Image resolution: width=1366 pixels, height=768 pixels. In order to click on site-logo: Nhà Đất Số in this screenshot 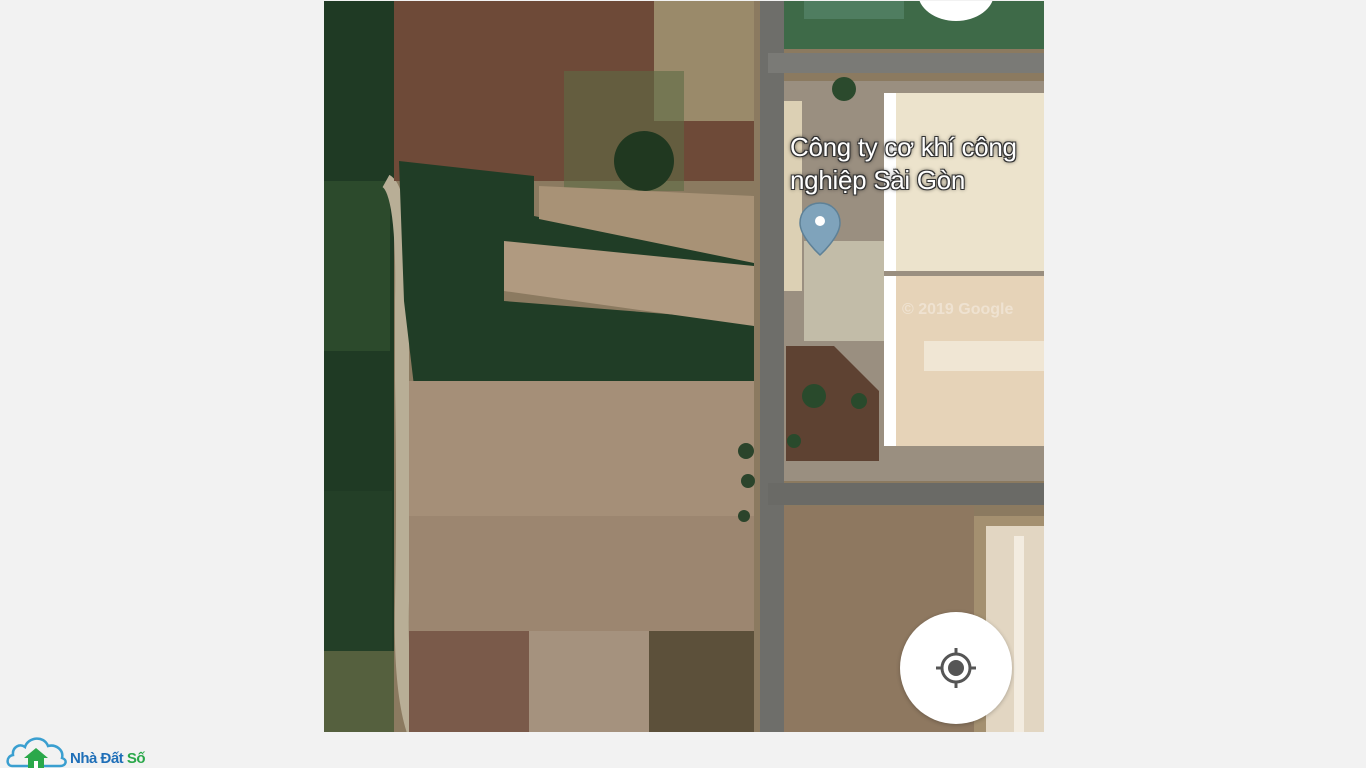, I will do `click(86, 750)`.